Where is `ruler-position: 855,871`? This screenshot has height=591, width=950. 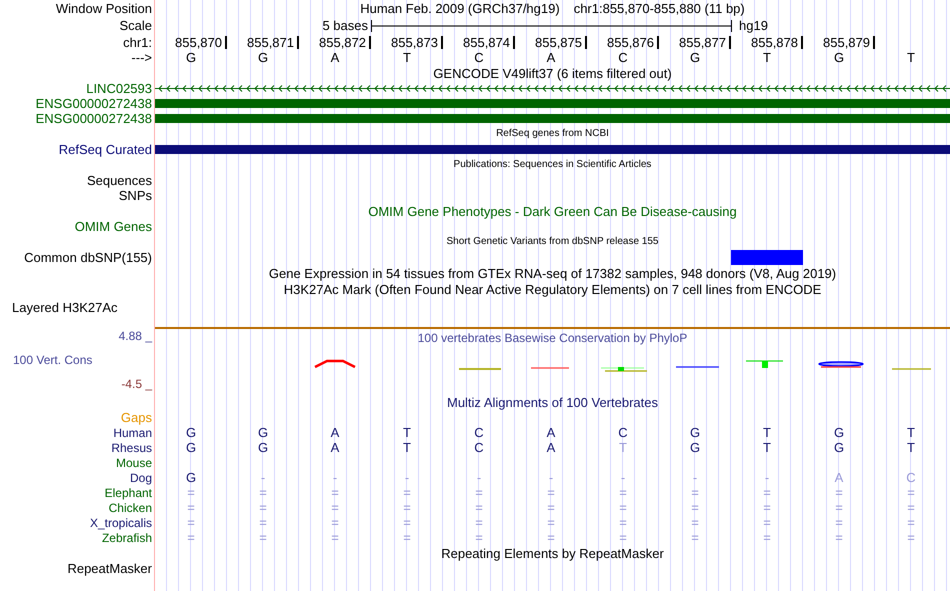 ruler-position: 855,871 is located at coordinates (273, 42).